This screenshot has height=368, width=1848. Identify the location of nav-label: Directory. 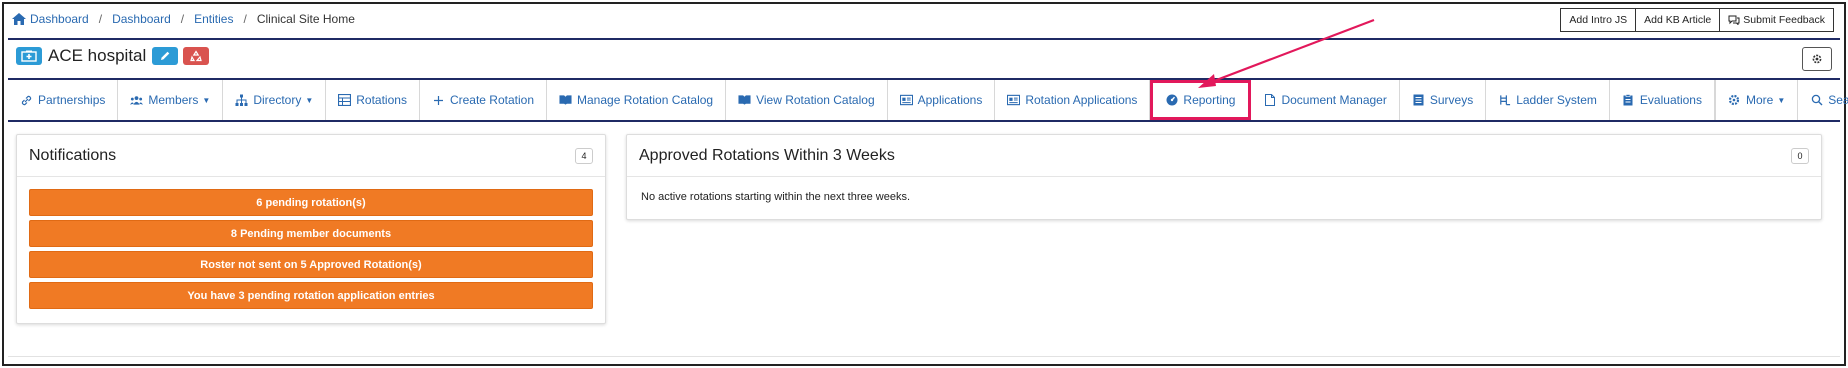
(277, 100).